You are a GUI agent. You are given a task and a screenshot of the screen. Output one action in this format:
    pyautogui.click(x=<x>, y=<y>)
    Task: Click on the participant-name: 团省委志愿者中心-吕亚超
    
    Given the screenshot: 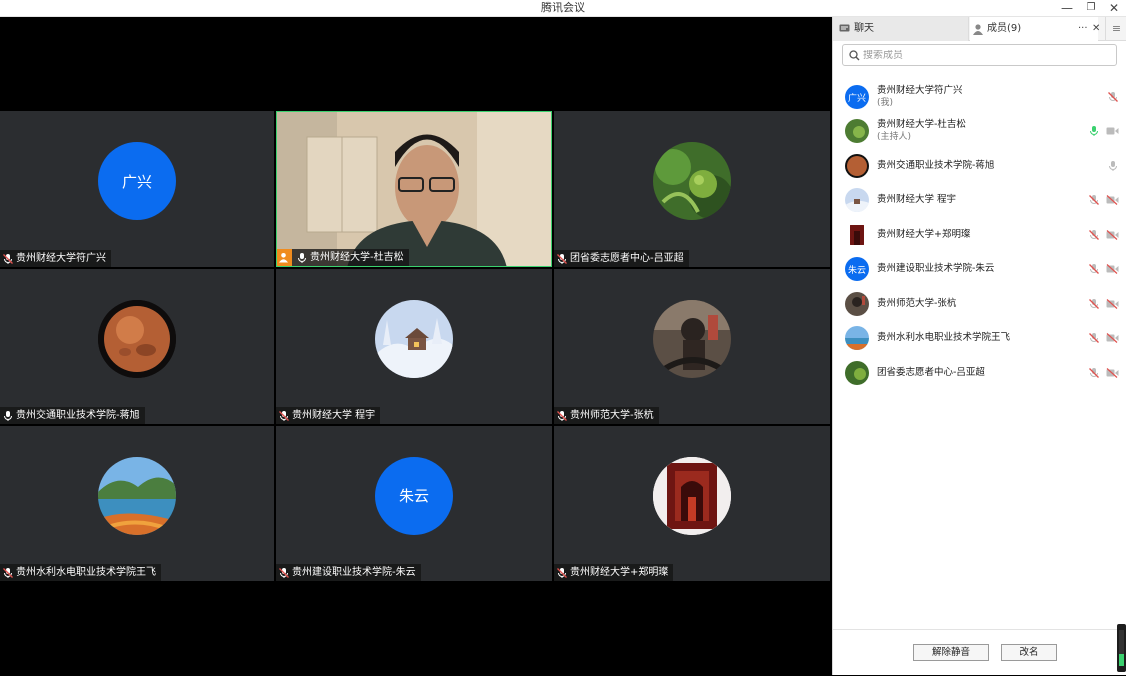 What is the action you would take?
    pyautogui.click(x=627, y=258)
    